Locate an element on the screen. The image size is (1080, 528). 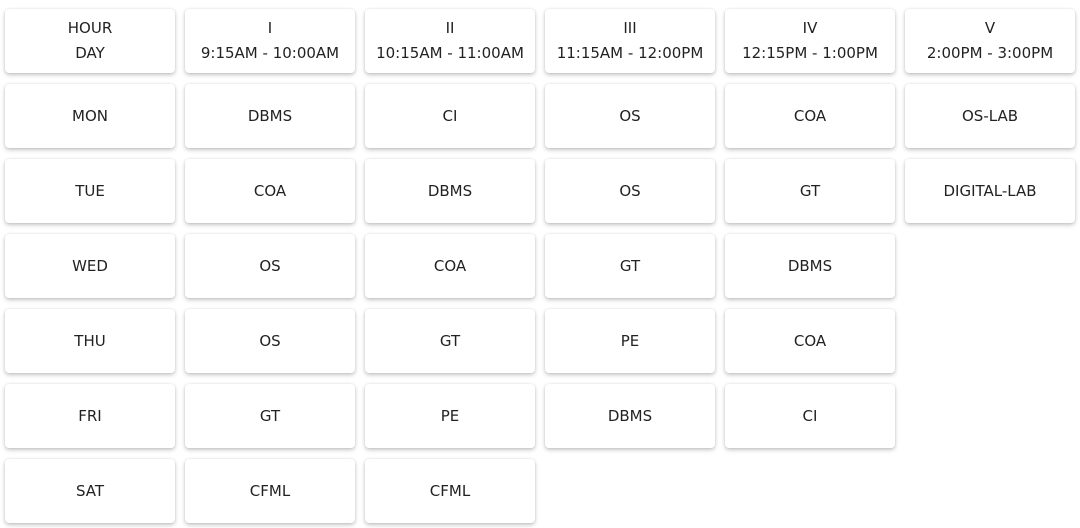
subject-cell: DIGITAL-LAB is located at coordinates (990, 191).